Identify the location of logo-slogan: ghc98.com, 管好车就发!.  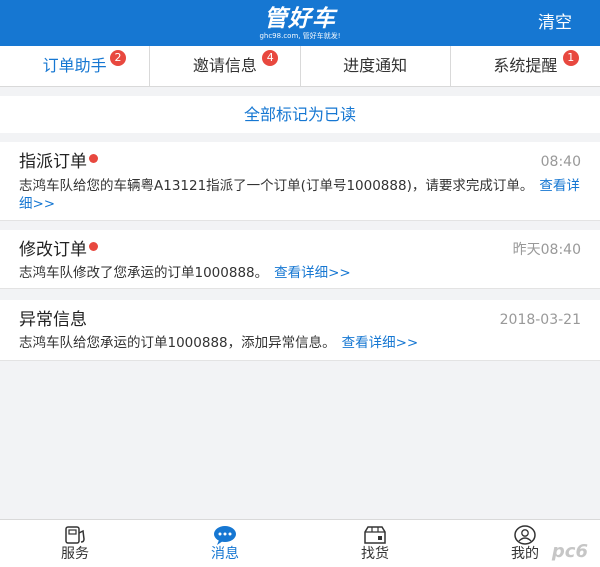
(300, 36).